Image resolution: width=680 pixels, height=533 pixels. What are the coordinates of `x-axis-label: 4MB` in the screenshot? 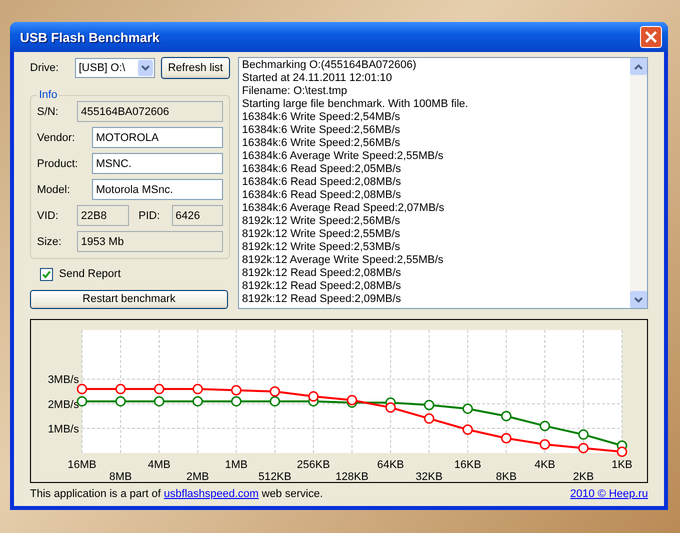 It's located at (159, 465).